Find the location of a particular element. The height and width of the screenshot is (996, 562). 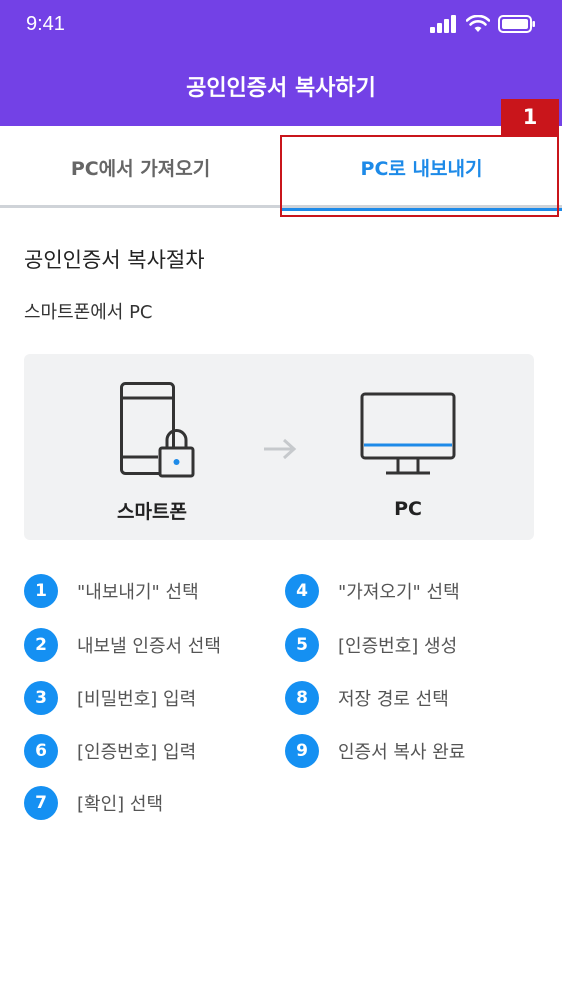

step-text: 인증서 복사 완료 is located at coordinates (402, 752).